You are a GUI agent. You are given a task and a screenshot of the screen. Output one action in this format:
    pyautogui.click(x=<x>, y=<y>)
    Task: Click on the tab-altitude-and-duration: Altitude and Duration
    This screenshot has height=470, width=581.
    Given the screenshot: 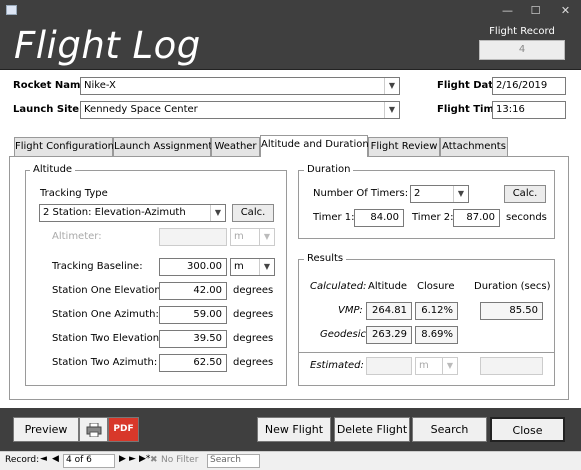 What is the action you would take?
    pyautogui.click(x=314, y=146)
    